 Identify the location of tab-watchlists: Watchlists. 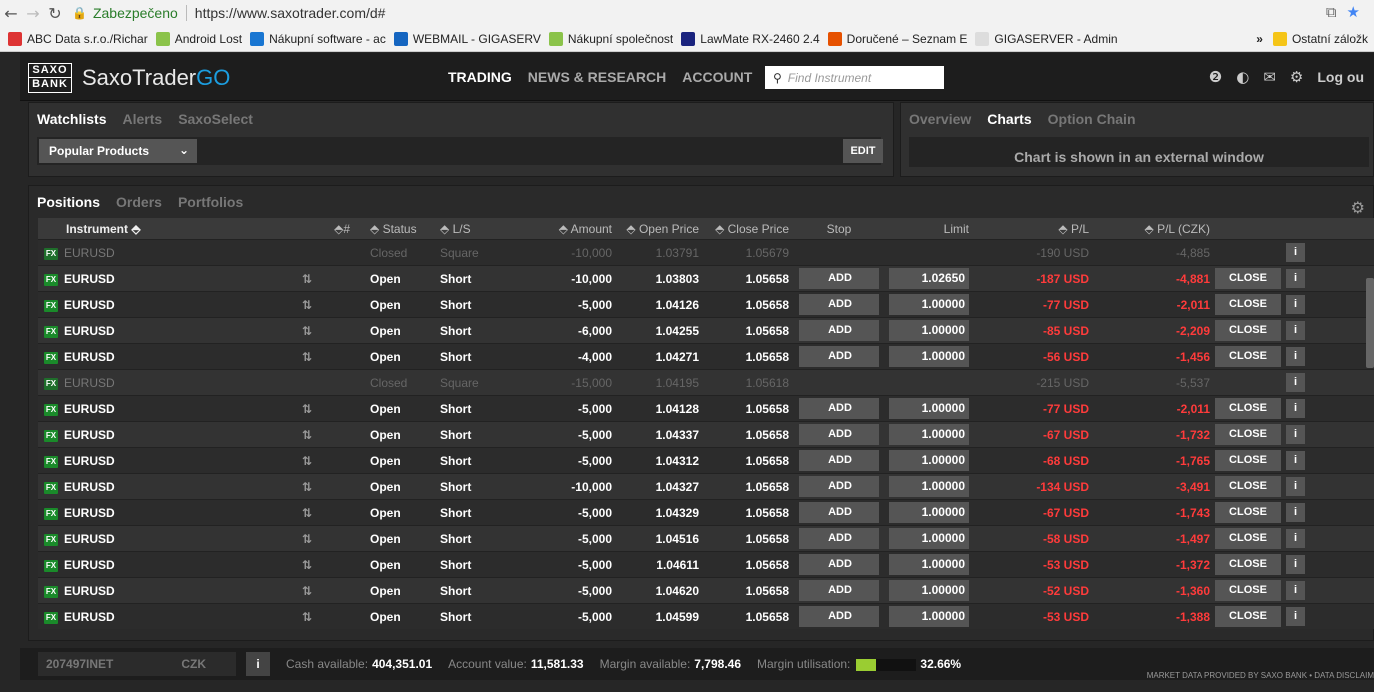
(72, 119).